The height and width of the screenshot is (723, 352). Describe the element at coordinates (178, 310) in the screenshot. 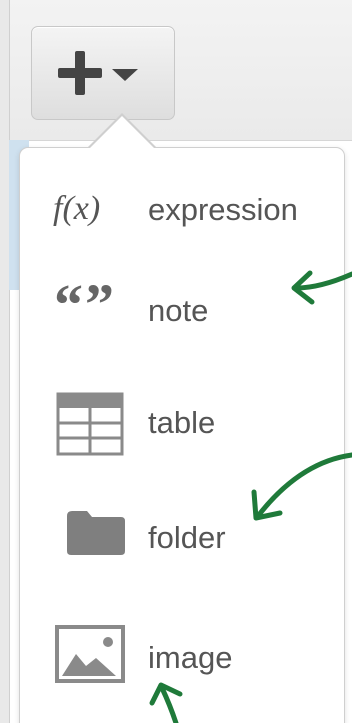

I see `menu-item-label: note` at that location.